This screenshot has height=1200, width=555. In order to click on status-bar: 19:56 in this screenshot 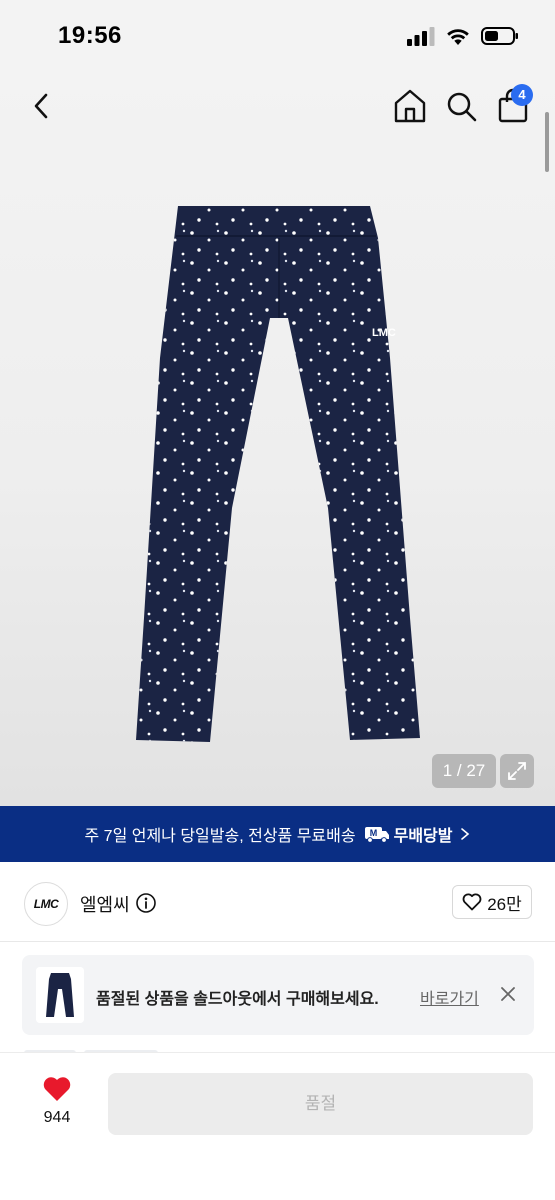, I will do `click(277, 36)`.